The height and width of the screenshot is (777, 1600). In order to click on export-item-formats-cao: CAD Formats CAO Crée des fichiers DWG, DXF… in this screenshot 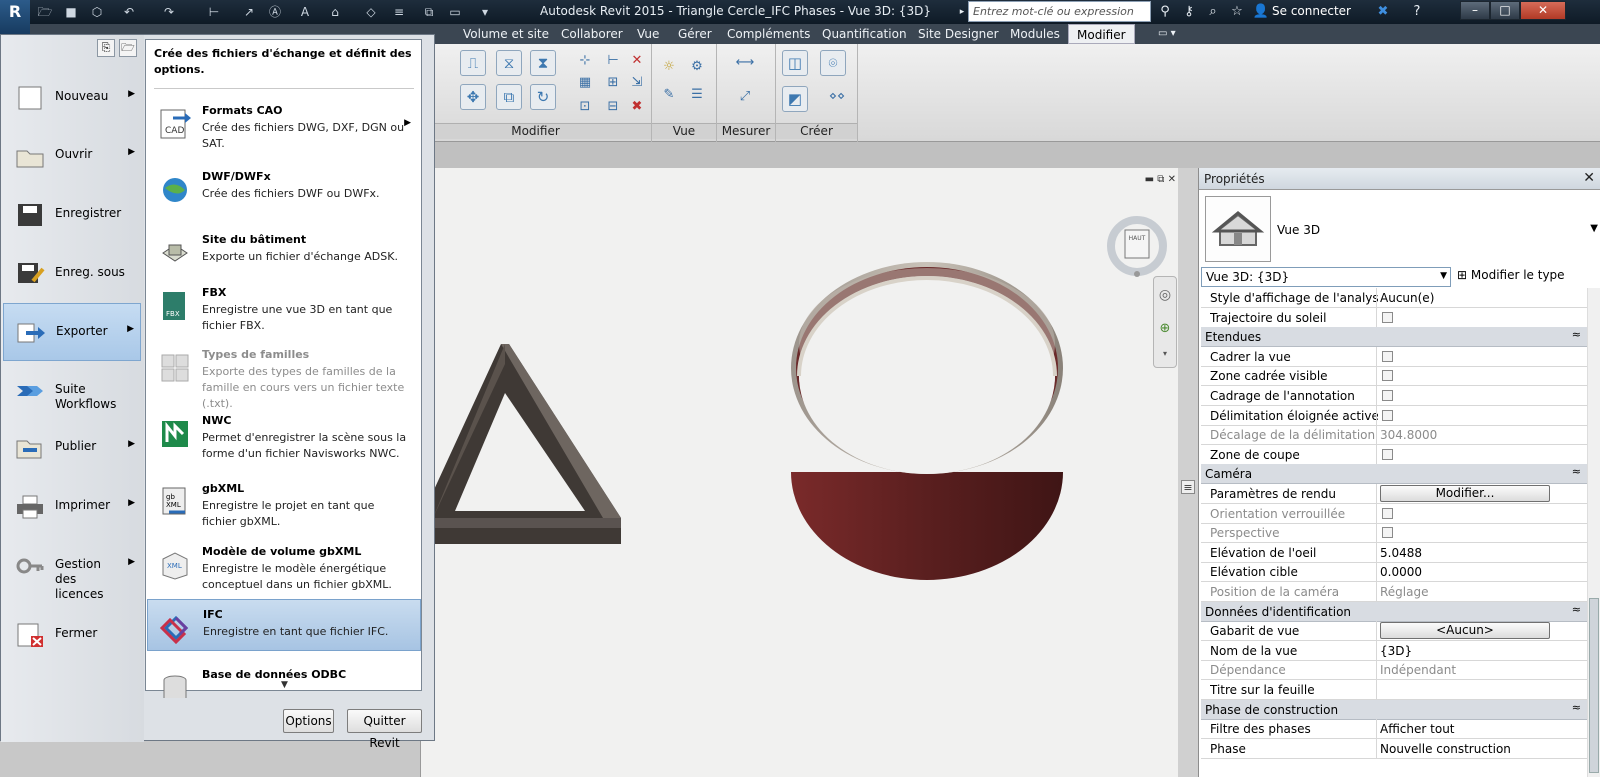, I will do `click(284, 129)`.